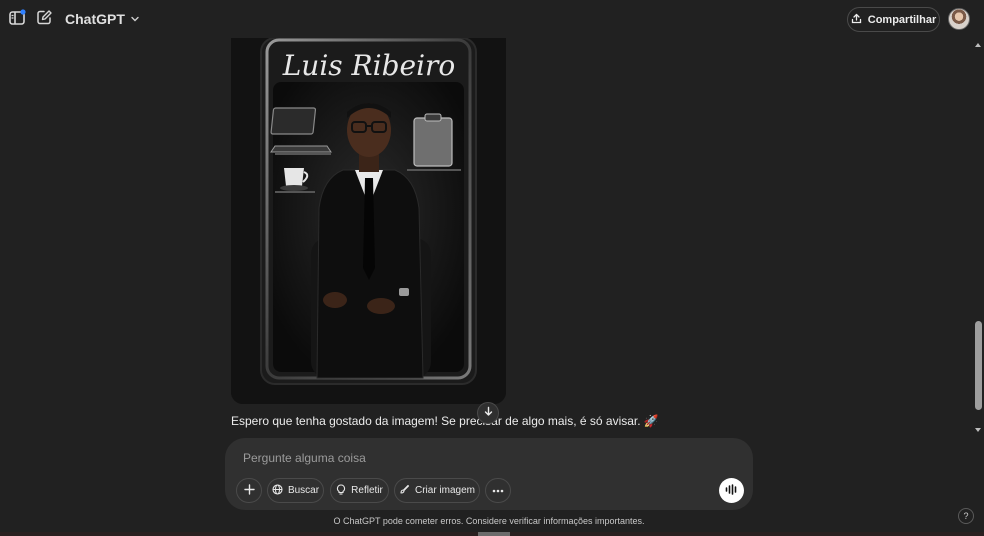 This screenshot has width=984, height=536. Describe the element at coordinates (494, 534) in the screenshot. I see `bottom-strip-handle` at that location.